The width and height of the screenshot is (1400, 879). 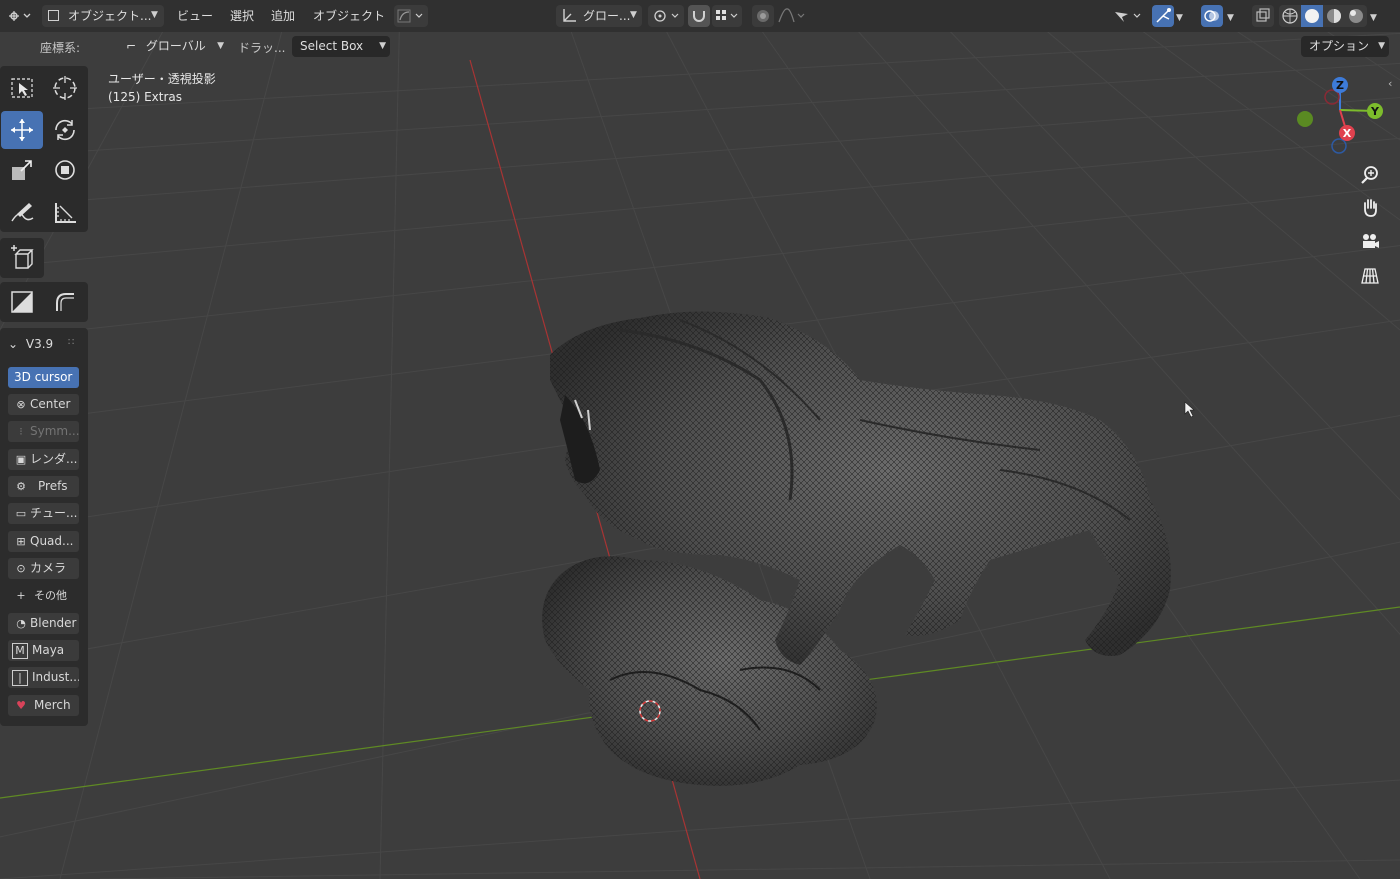 I want to click on merch-button: ♥ Merch, so click(x=43, y=705).